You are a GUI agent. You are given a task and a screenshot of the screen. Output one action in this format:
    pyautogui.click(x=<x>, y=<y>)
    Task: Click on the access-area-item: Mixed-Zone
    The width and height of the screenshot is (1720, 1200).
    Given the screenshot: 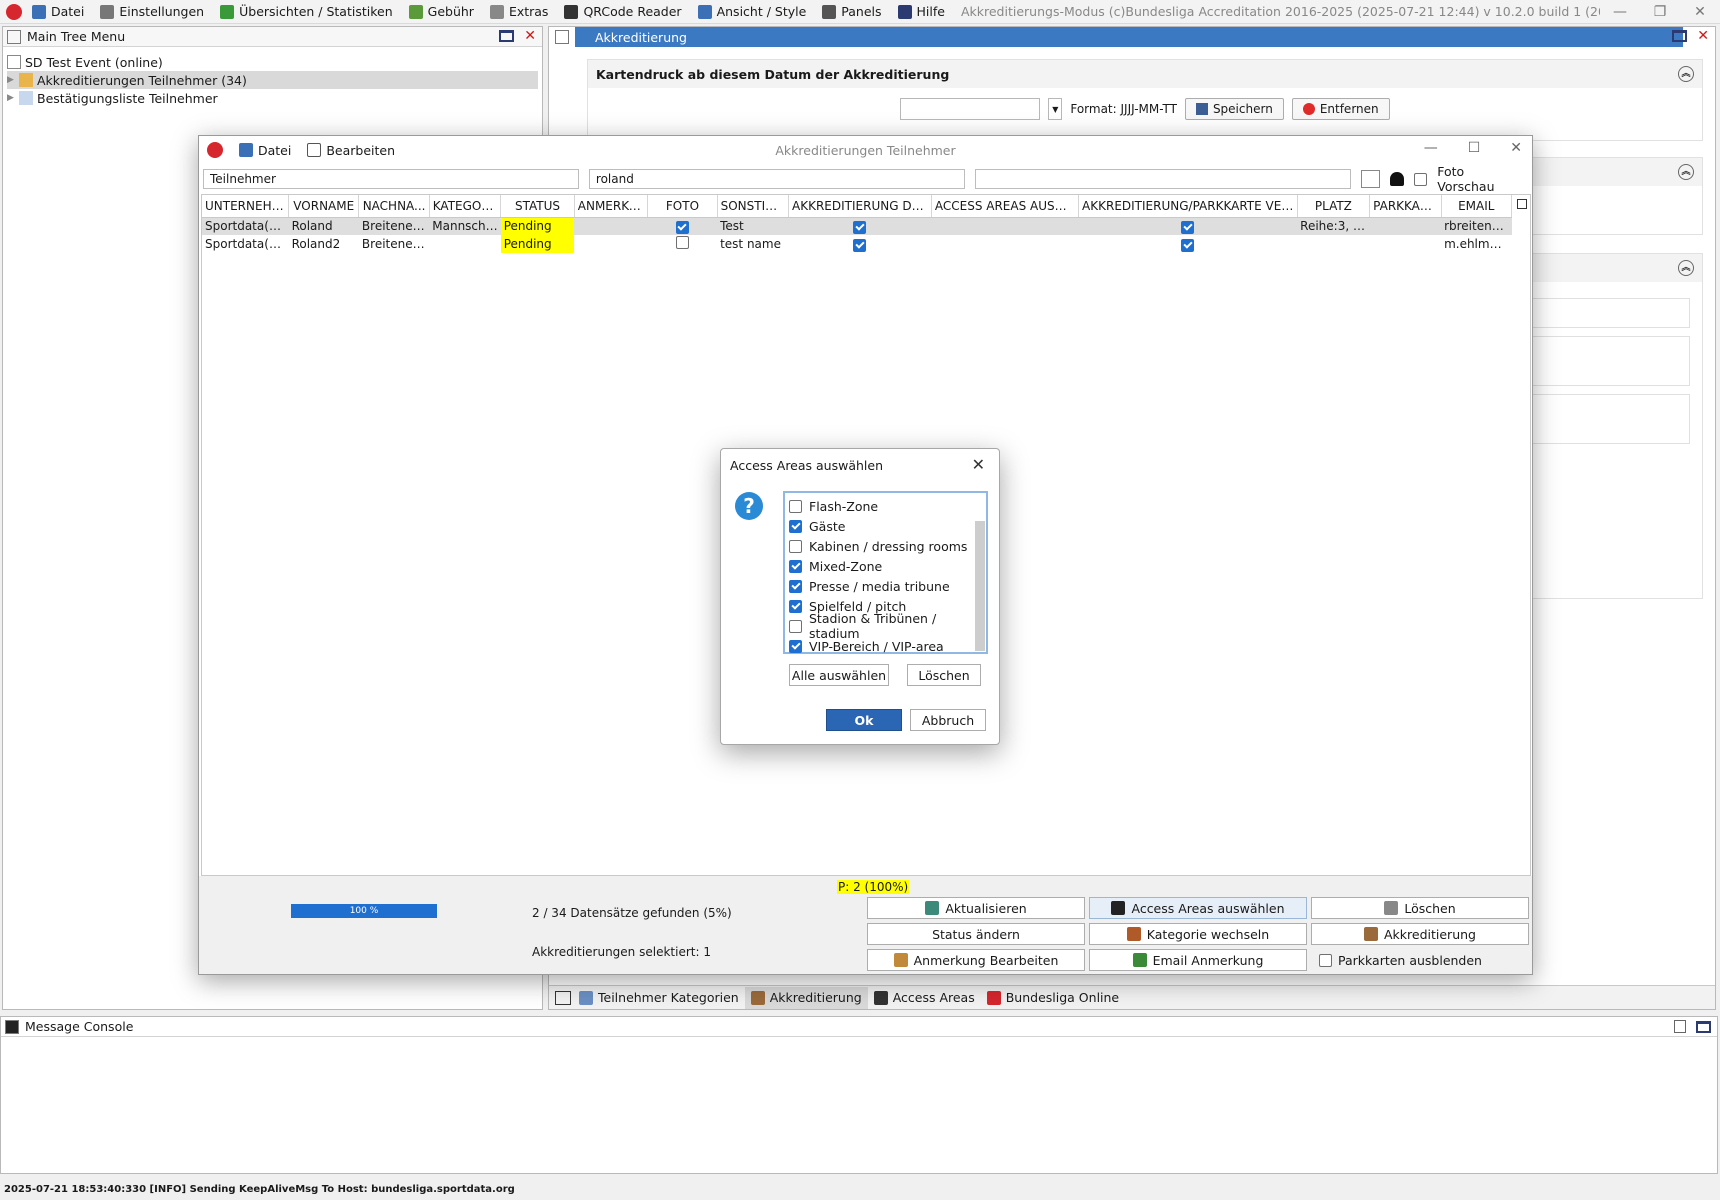 What is the action you would take?
    pyautogui.click(x=885, y=566)
    